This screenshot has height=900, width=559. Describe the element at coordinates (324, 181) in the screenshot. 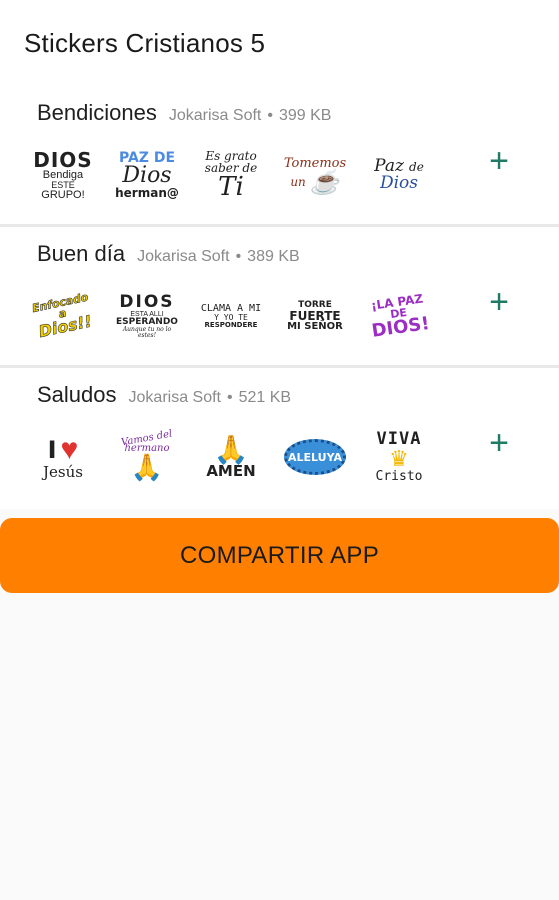

I see `coffee-cup-icon: ☕` at that location.